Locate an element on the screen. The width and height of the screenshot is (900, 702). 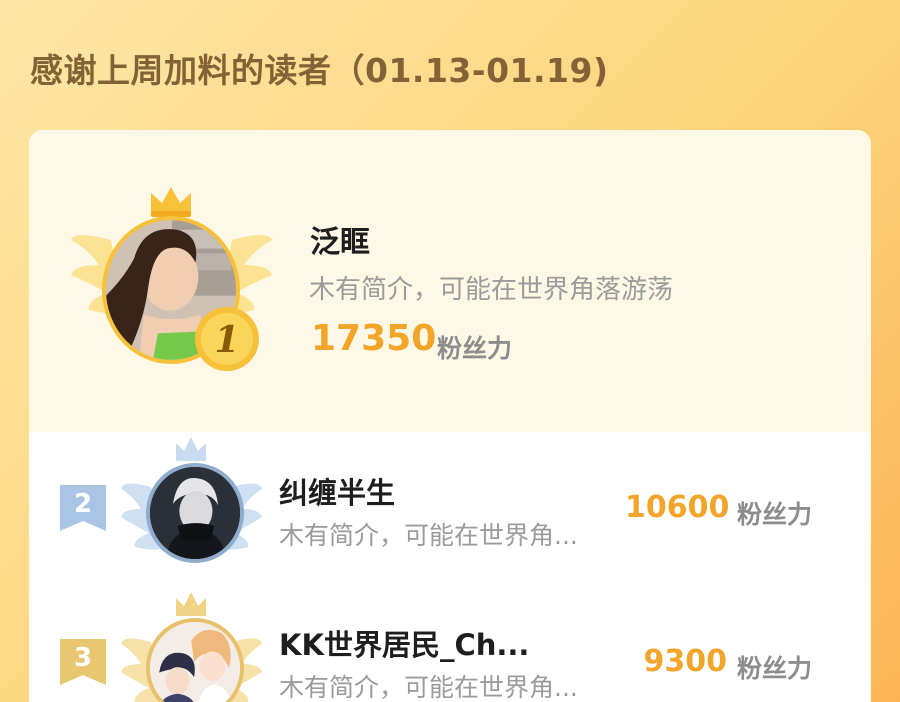
rank-number: 1 is located at coordinates (226, 340).